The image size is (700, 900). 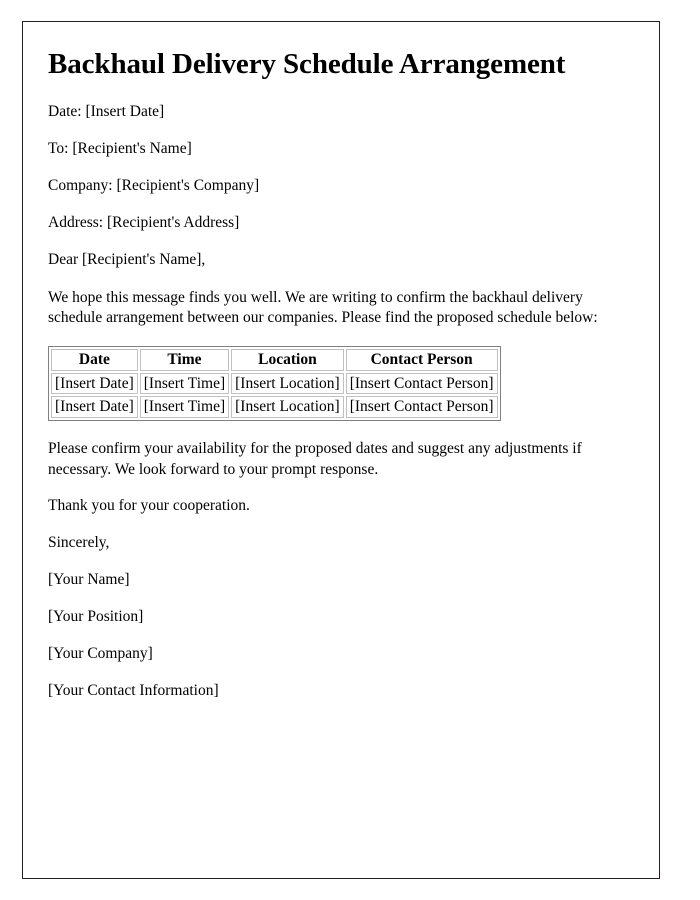 I want to click on signature-position: [Your Position], so click(x=96, y=616).